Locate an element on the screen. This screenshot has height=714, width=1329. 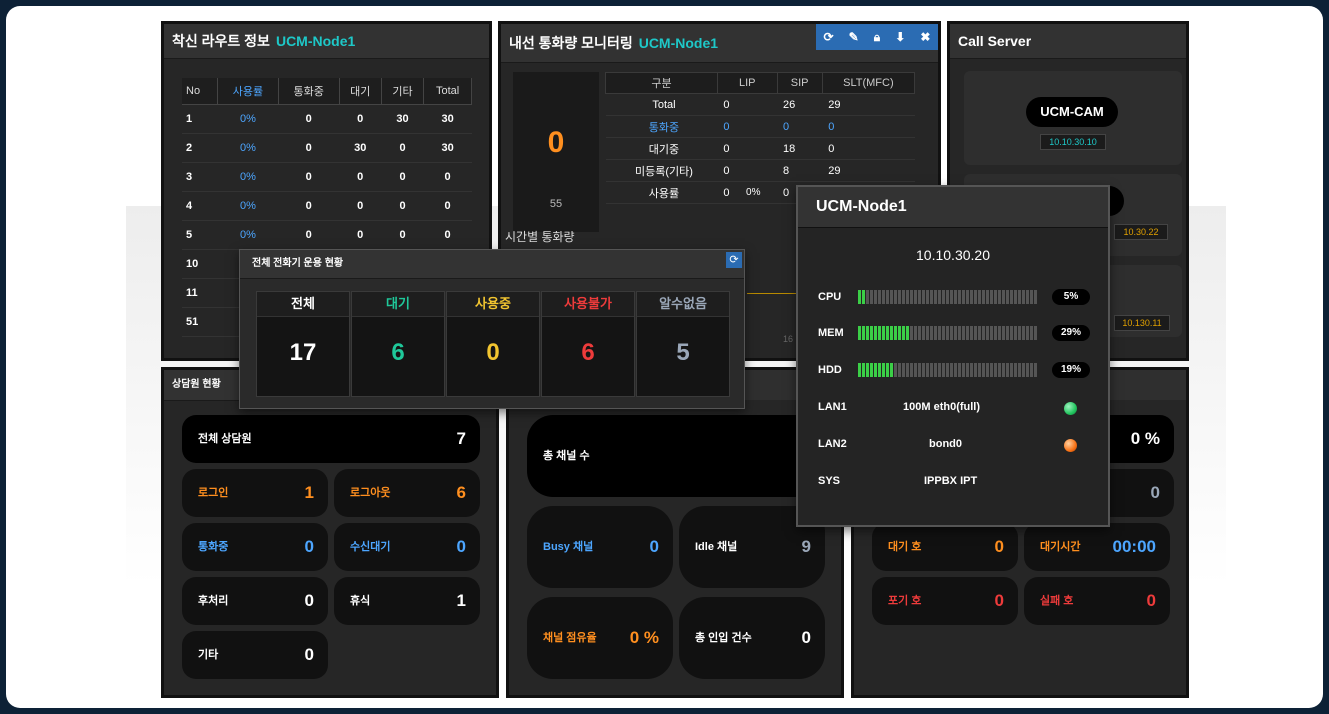
box-value: 0 is located at coordinates (493, 352).